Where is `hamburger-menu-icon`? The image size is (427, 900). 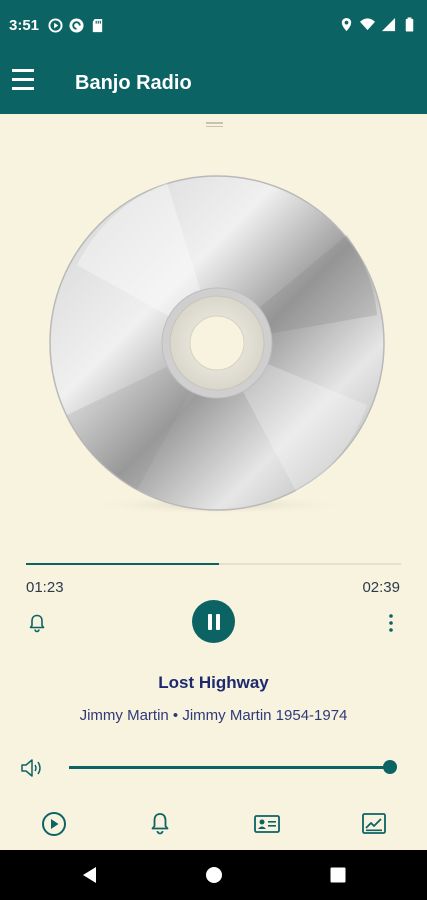 hamburger-menu-icon is located at coordinates (24, 81).